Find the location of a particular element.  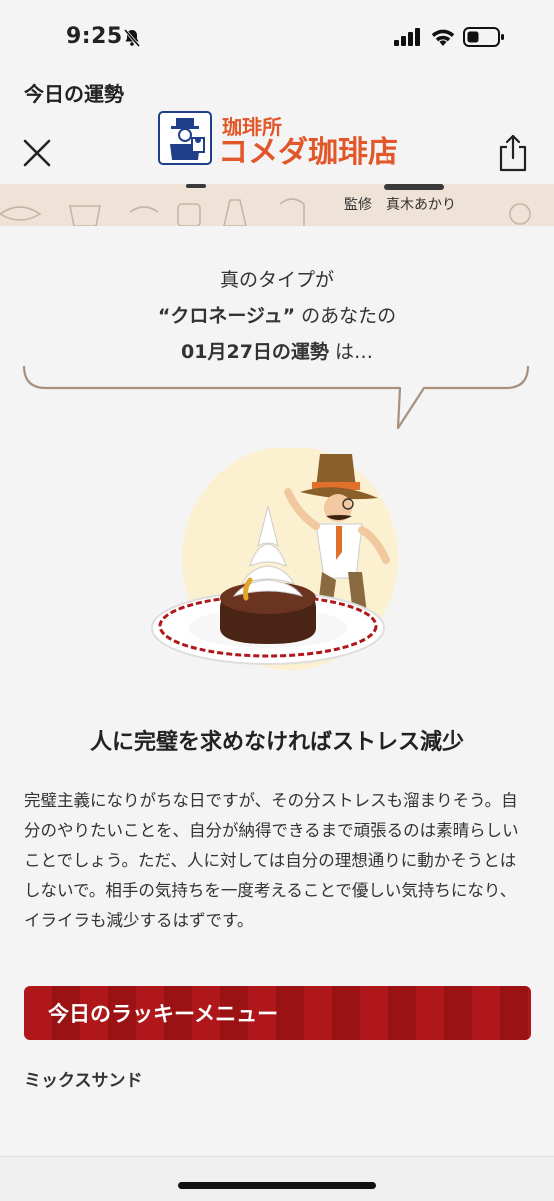

header-illustration-banner: 監修 真木あかり is located at coordinates (277, 205).